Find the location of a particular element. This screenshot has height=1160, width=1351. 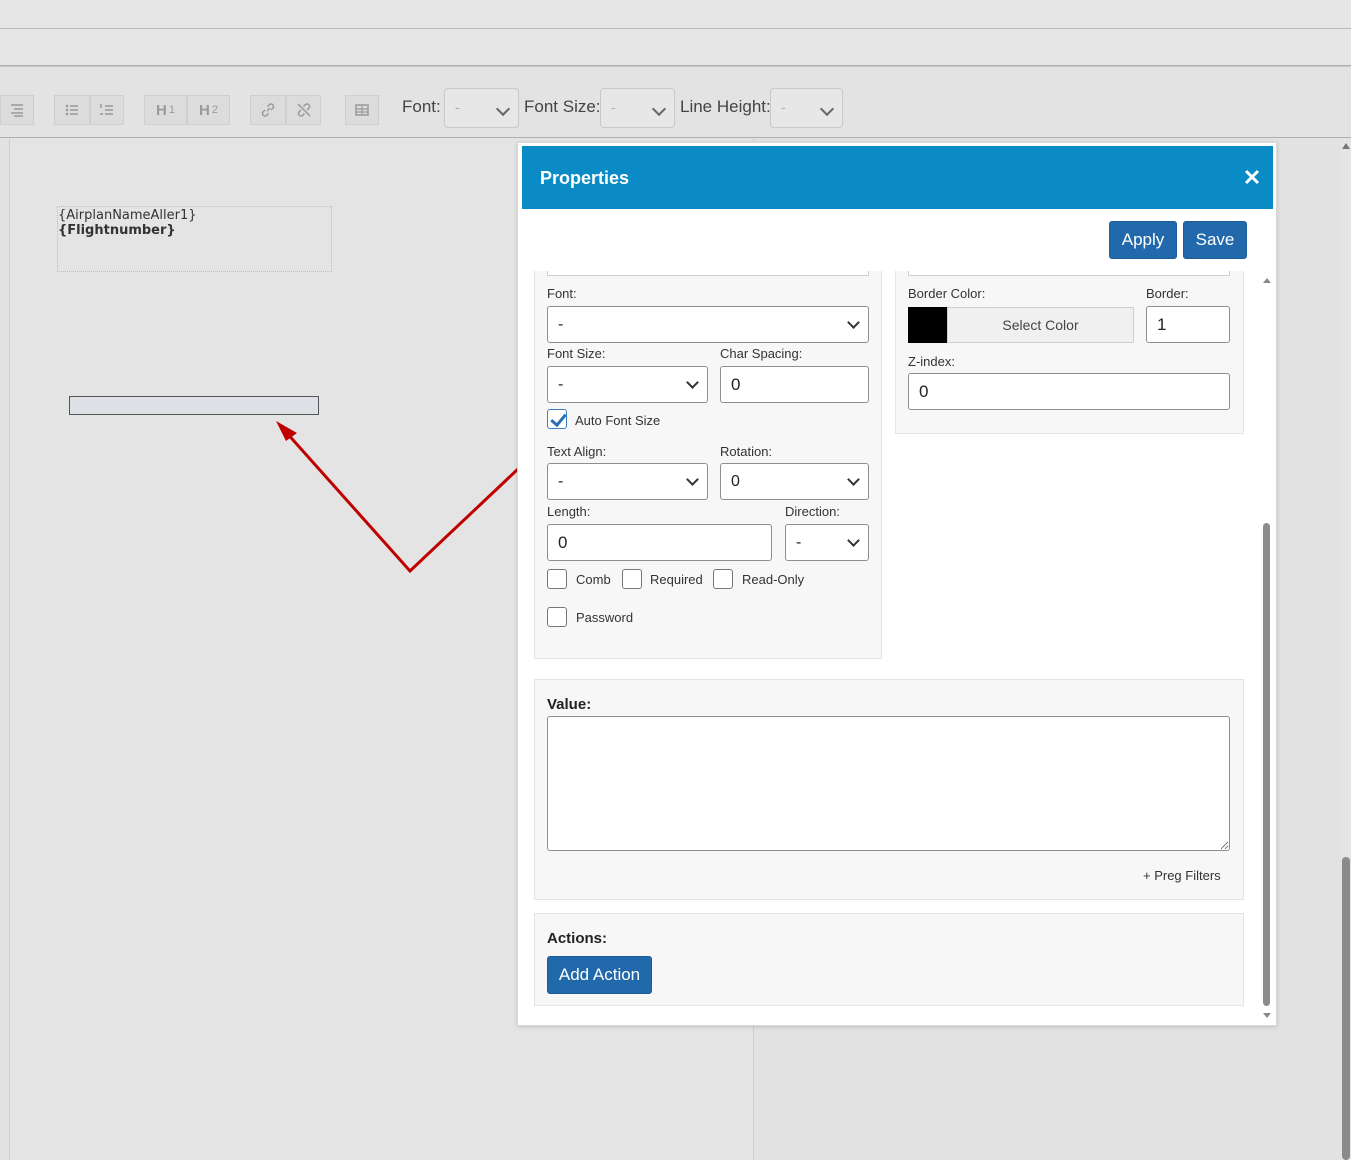

align-icon is located at coordinates (17, 110).